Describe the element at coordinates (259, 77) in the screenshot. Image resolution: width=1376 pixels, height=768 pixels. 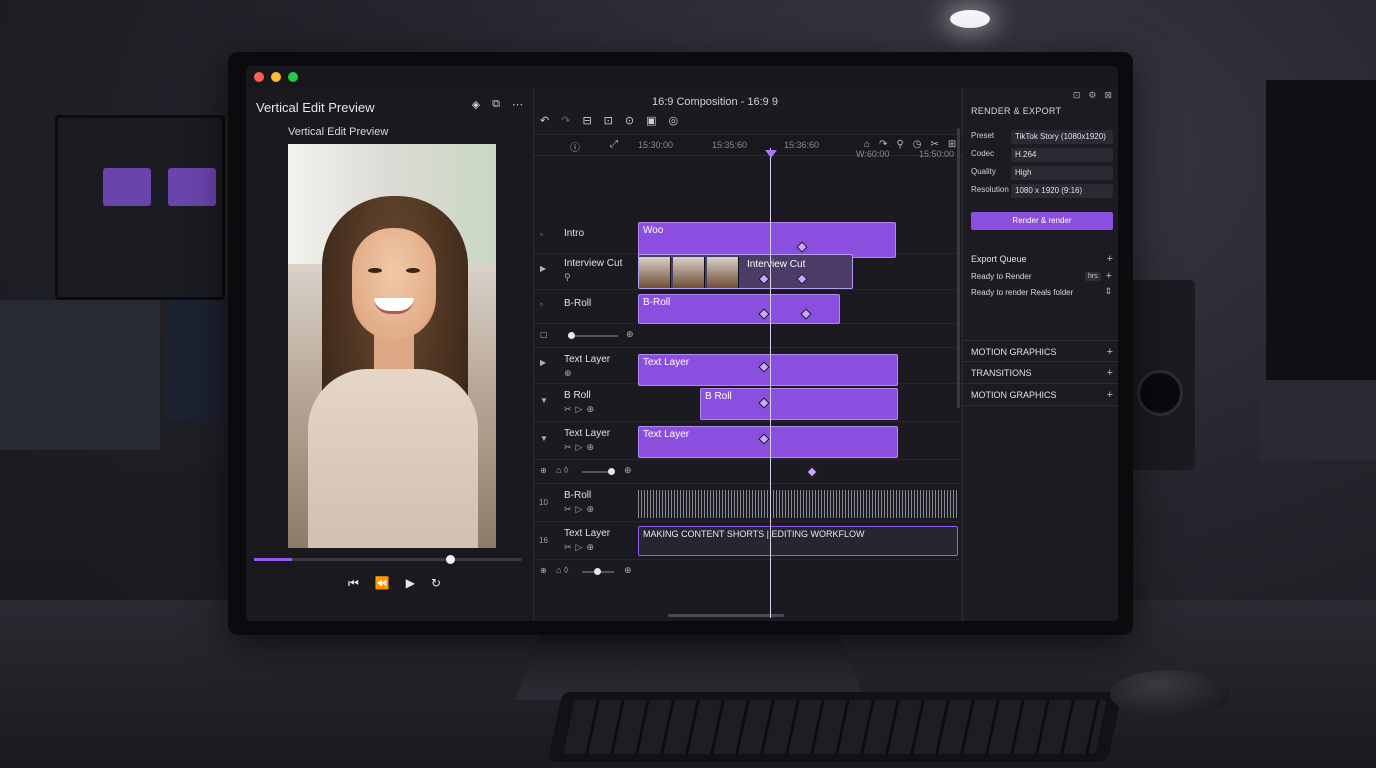
I see `close-button` at that location.